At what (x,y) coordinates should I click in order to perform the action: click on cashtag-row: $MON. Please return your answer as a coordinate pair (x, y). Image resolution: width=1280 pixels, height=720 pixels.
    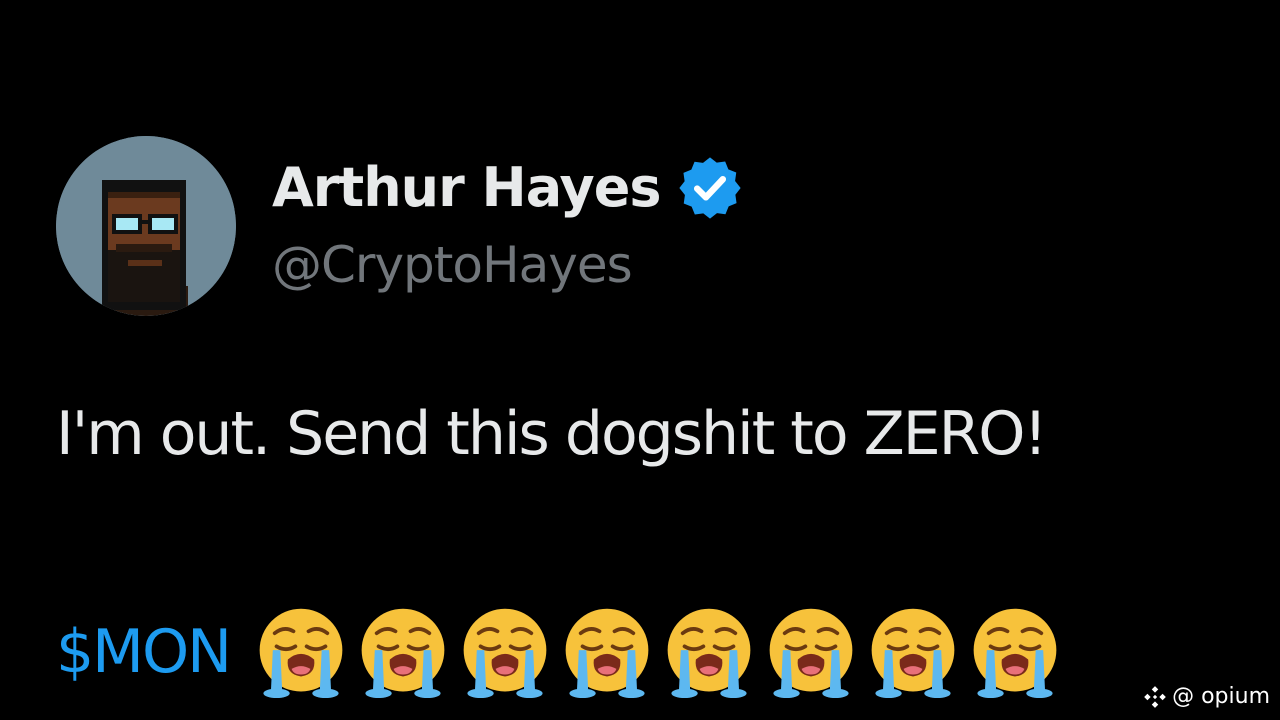
    Looking at the image, I should click on (559, 652).